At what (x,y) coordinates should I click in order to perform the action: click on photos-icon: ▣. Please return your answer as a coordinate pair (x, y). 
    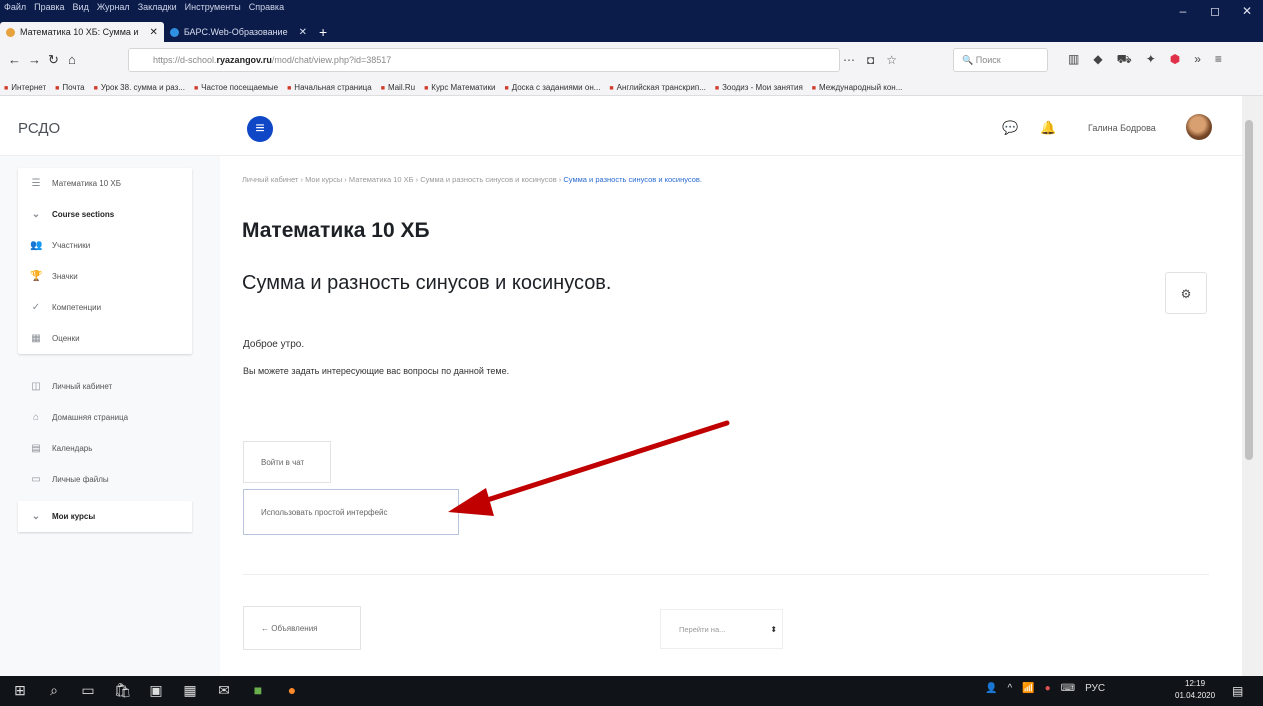
    Looking at the image, I should click on (156, 690).